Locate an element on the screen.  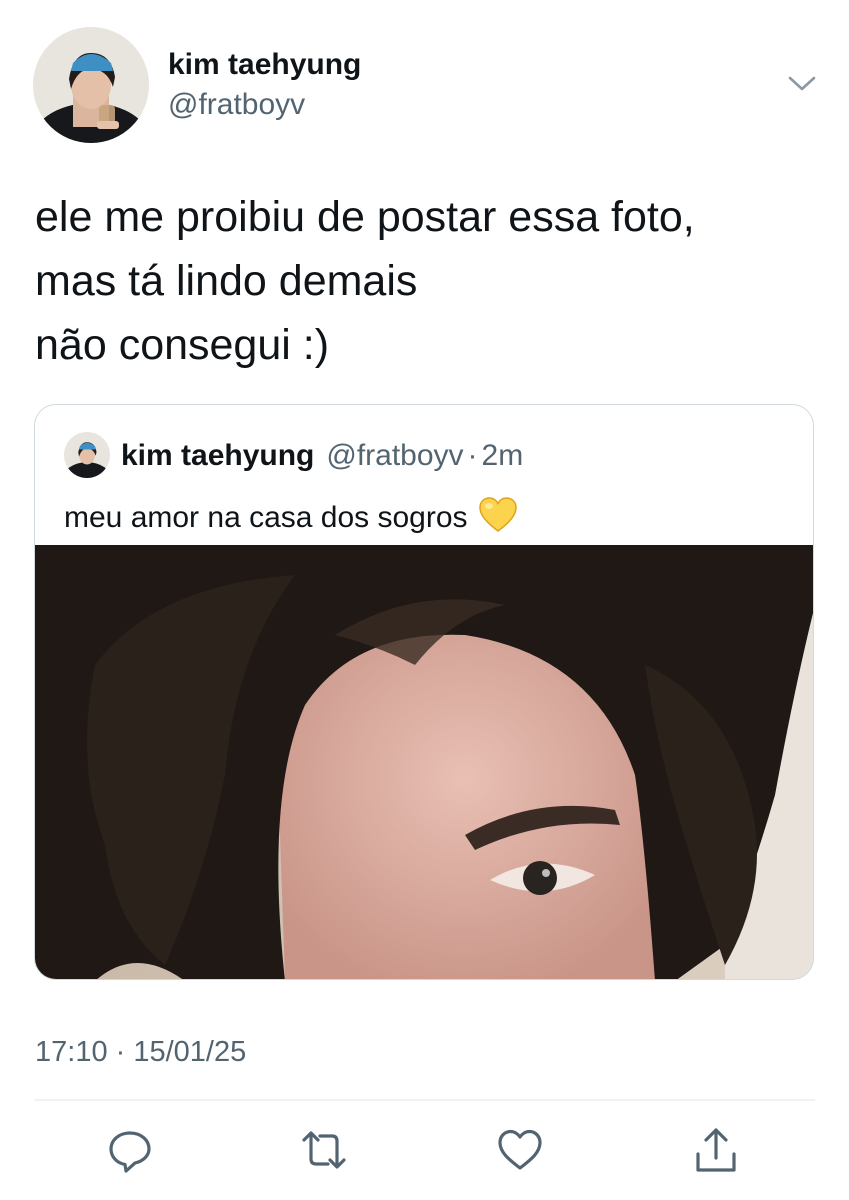
quoted-author-name: kim taehyung is located at coordinates (218, 455).